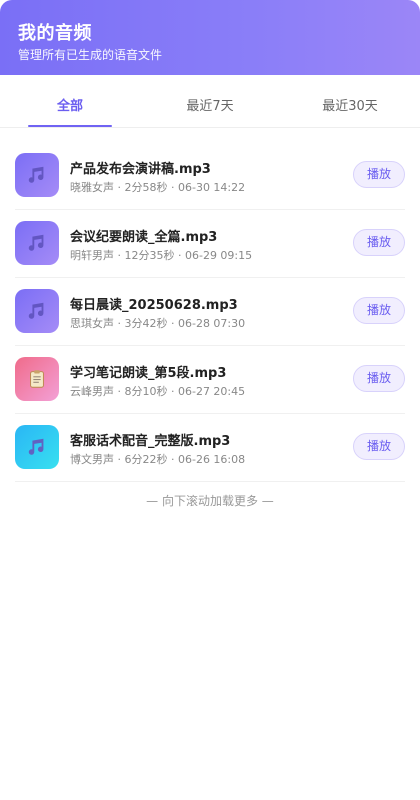  What do you see at coordinates (70, 126) in the screenshot?
I see `active-tab-indicator` at bounding box center [70, 126].